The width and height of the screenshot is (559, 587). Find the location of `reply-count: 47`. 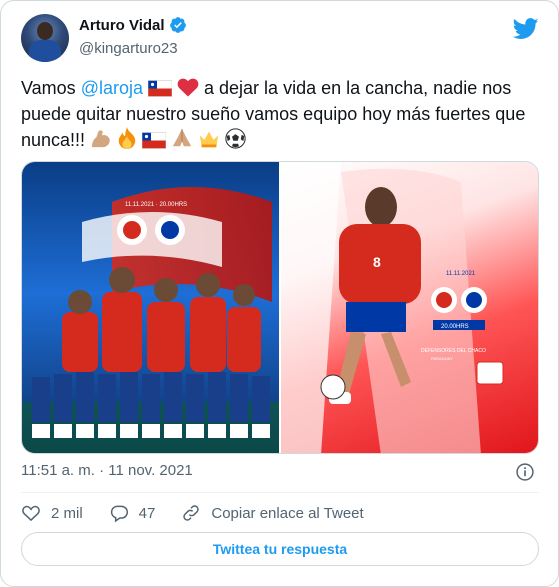

reply-count: 47 is located at coordinates (147, 513).